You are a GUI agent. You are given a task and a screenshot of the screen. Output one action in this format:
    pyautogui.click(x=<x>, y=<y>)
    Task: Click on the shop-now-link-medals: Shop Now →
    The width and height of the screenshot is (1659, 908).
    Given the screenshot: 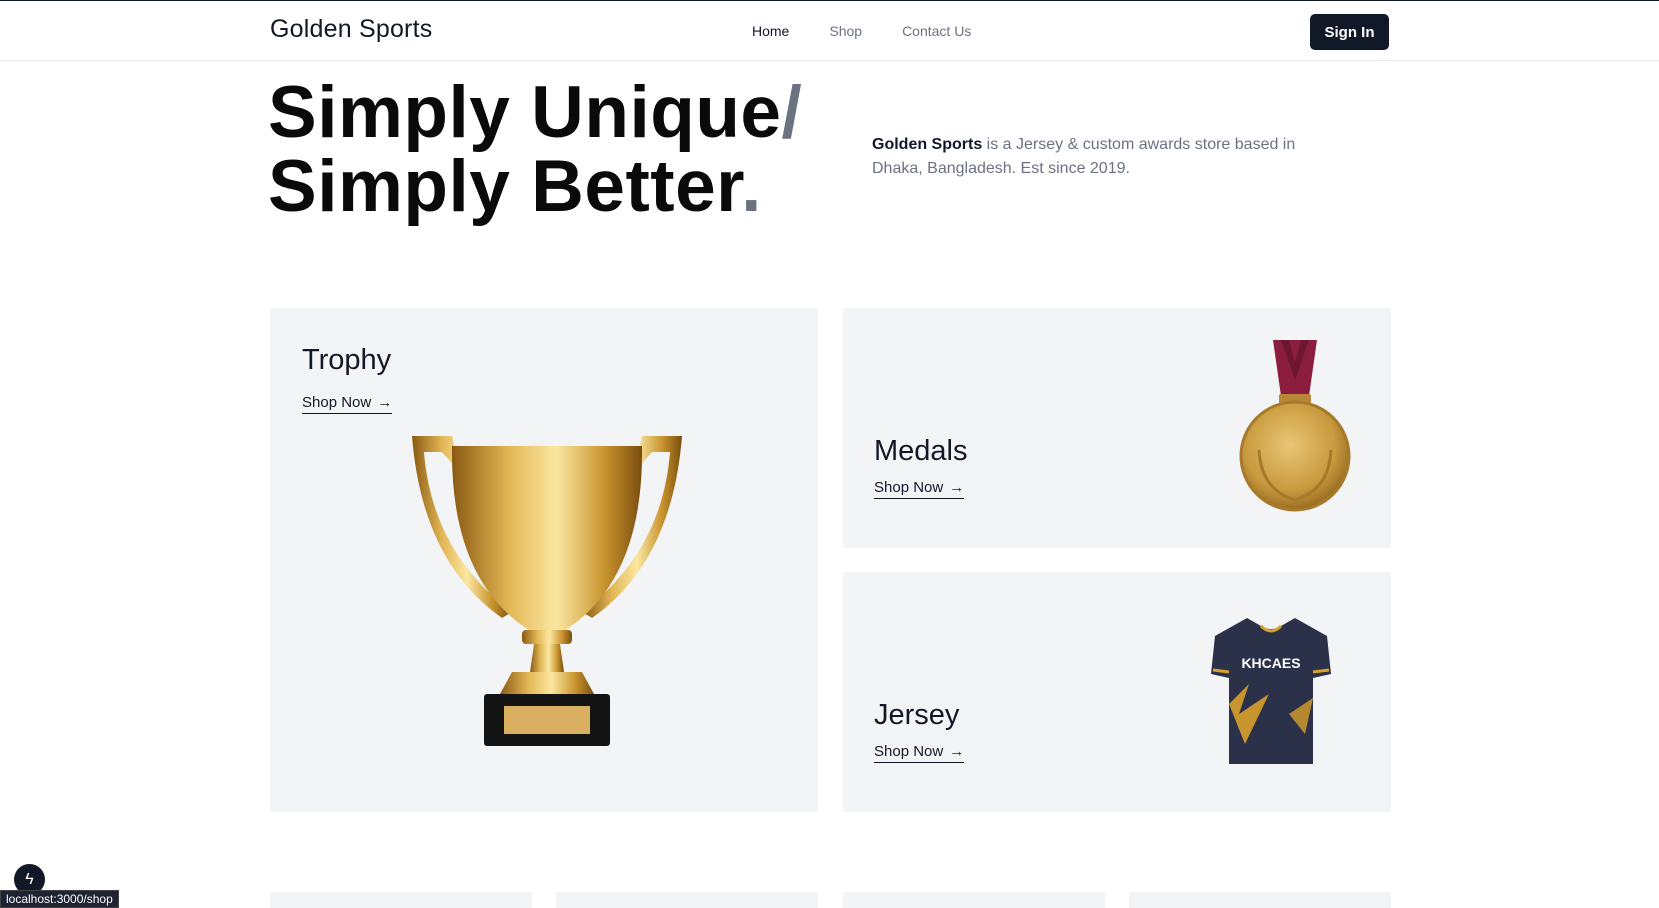 What is the action you would take?
    pyautogui.click(x=919, y=489)
    